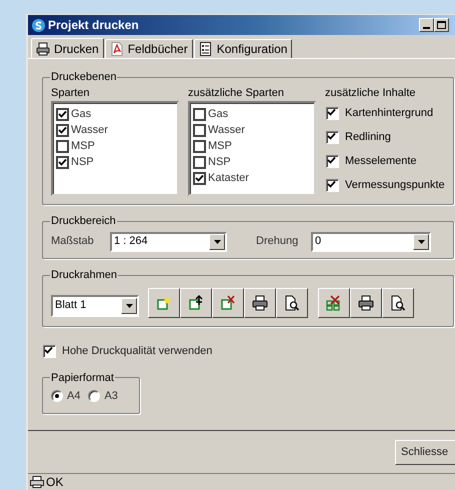 This screenshot has width=455, height=490. What do you see at coordinates (381, 162) in the screenshot?
I see `checkbox-label: Messelemente` at bounding box center [381, 162].